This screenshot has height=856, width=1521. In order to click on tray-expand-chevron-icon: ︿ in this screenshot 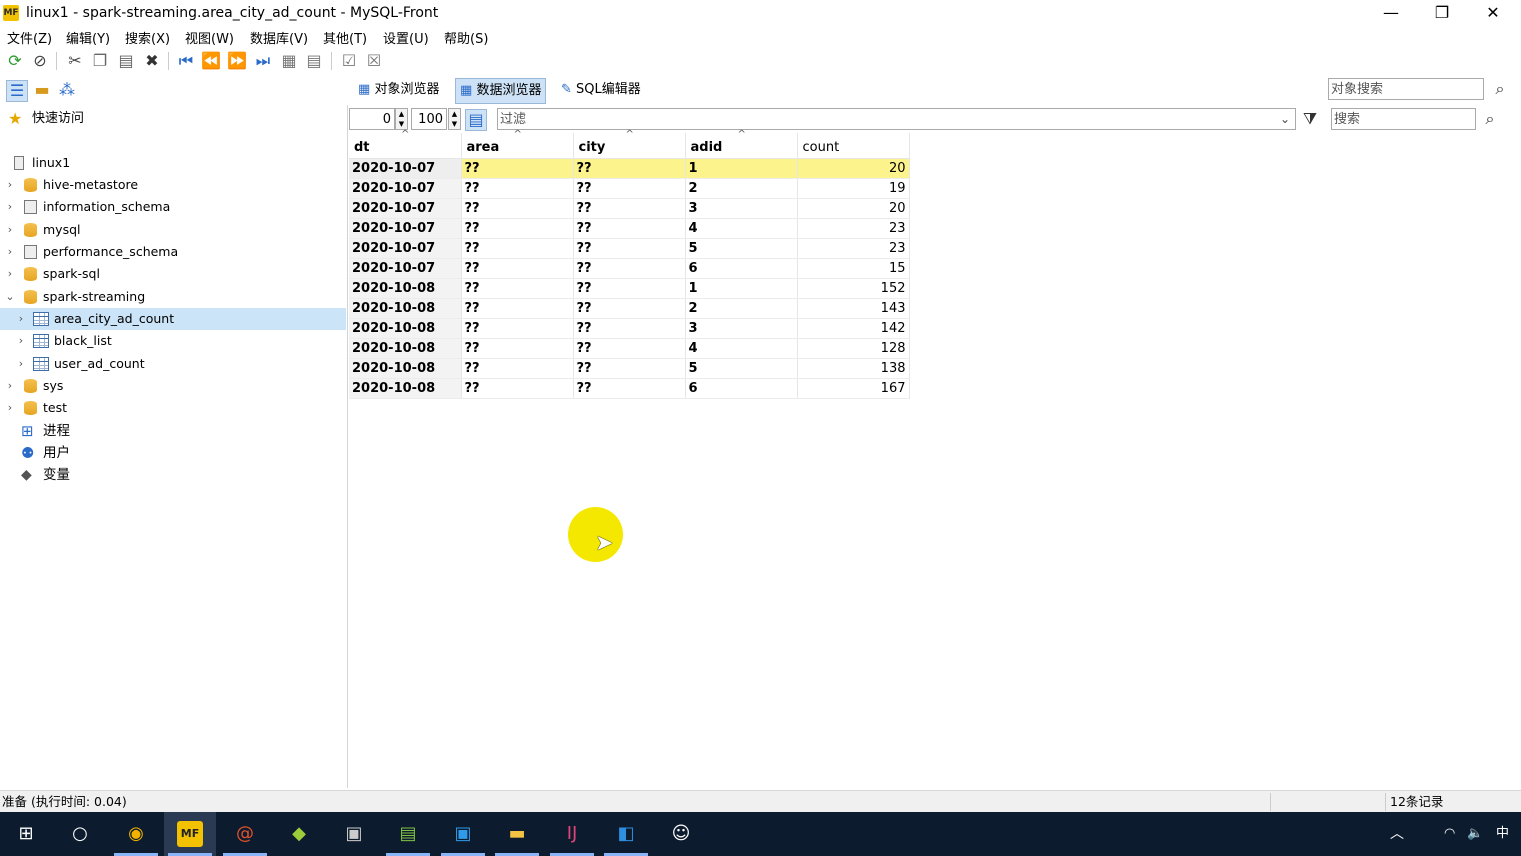, I will do `click(1397, 834)`.